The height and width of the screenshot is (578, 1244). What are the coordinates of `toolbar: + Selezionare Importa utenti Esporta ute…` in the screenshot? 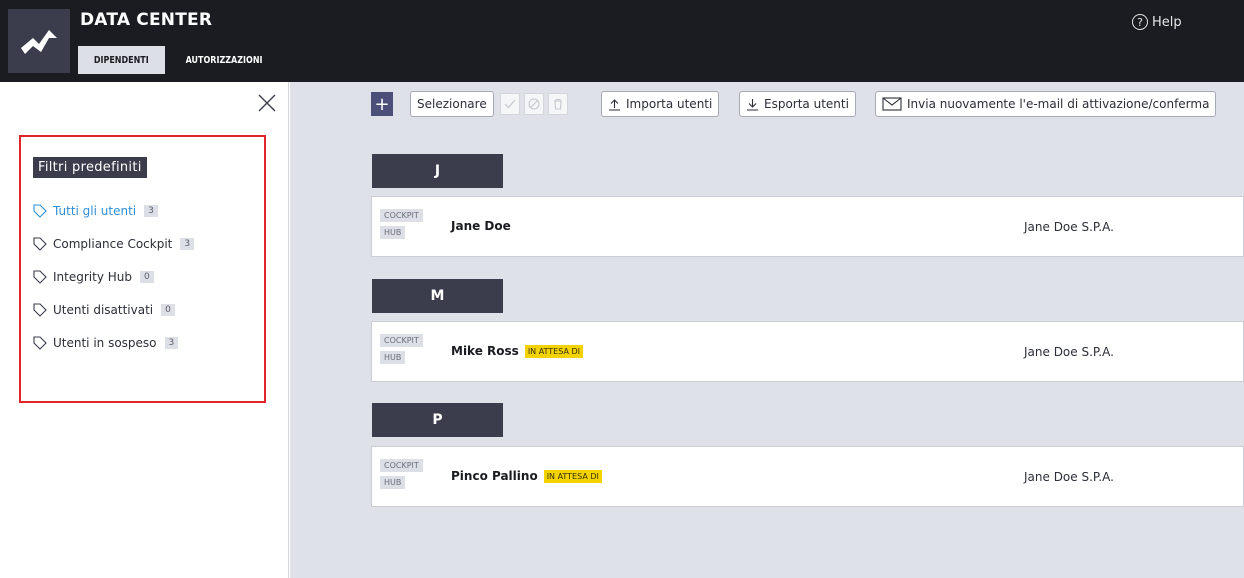 It's located at (767, 104).